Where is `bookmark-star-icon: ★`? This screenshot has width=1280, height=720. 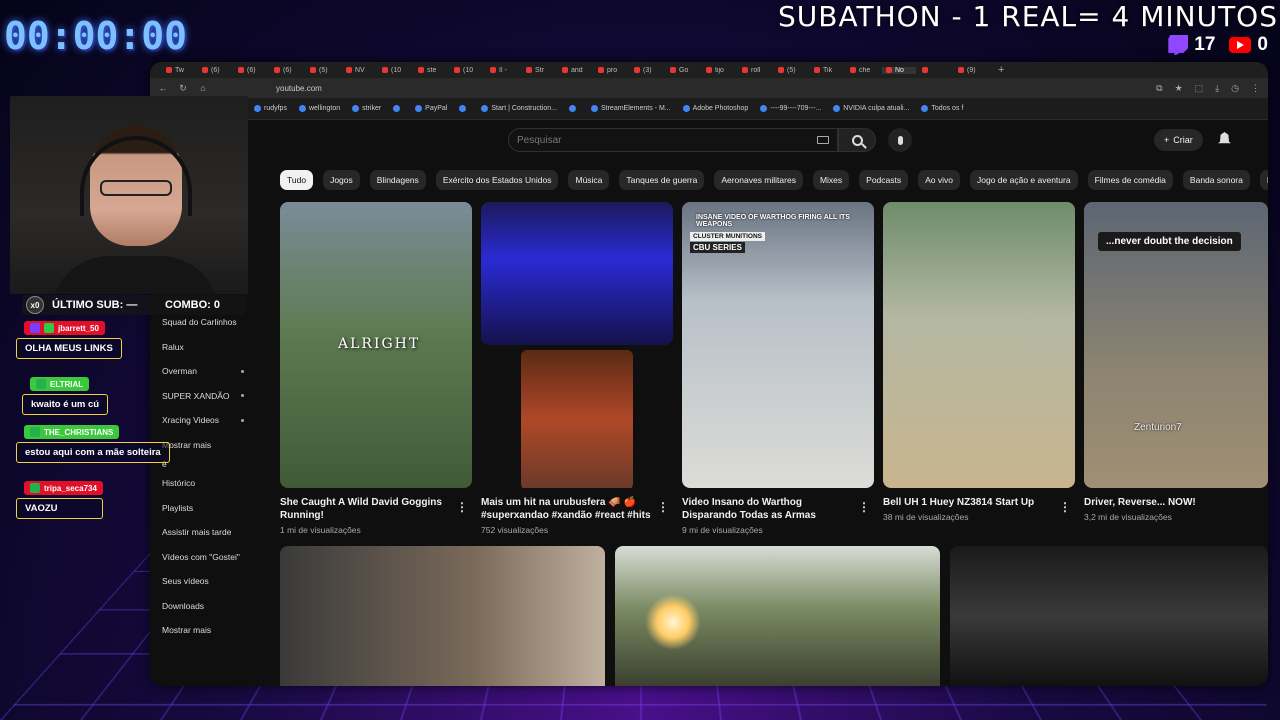
bookmark-star-icon: ★ is located at coordinates (1179, 88).